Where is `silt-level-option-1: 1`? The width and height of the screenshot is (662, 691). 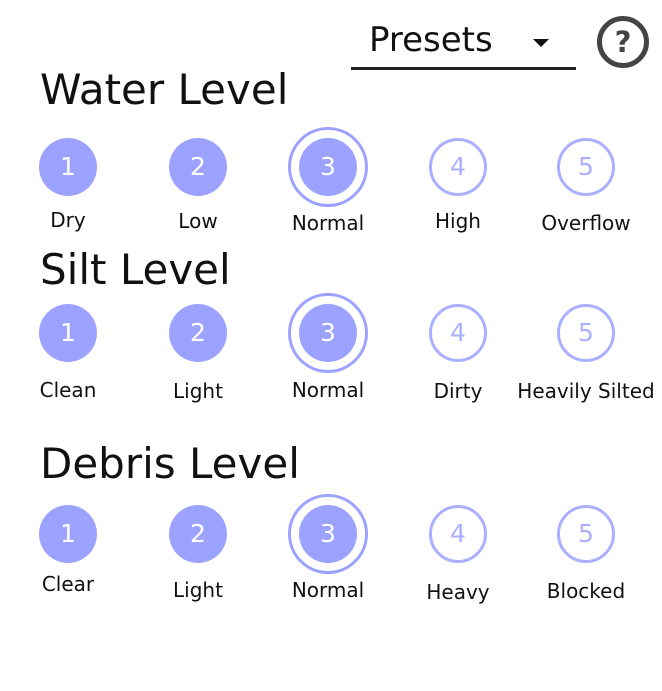 silt-level-option-1: 1 is located at coordinates (68, 333).